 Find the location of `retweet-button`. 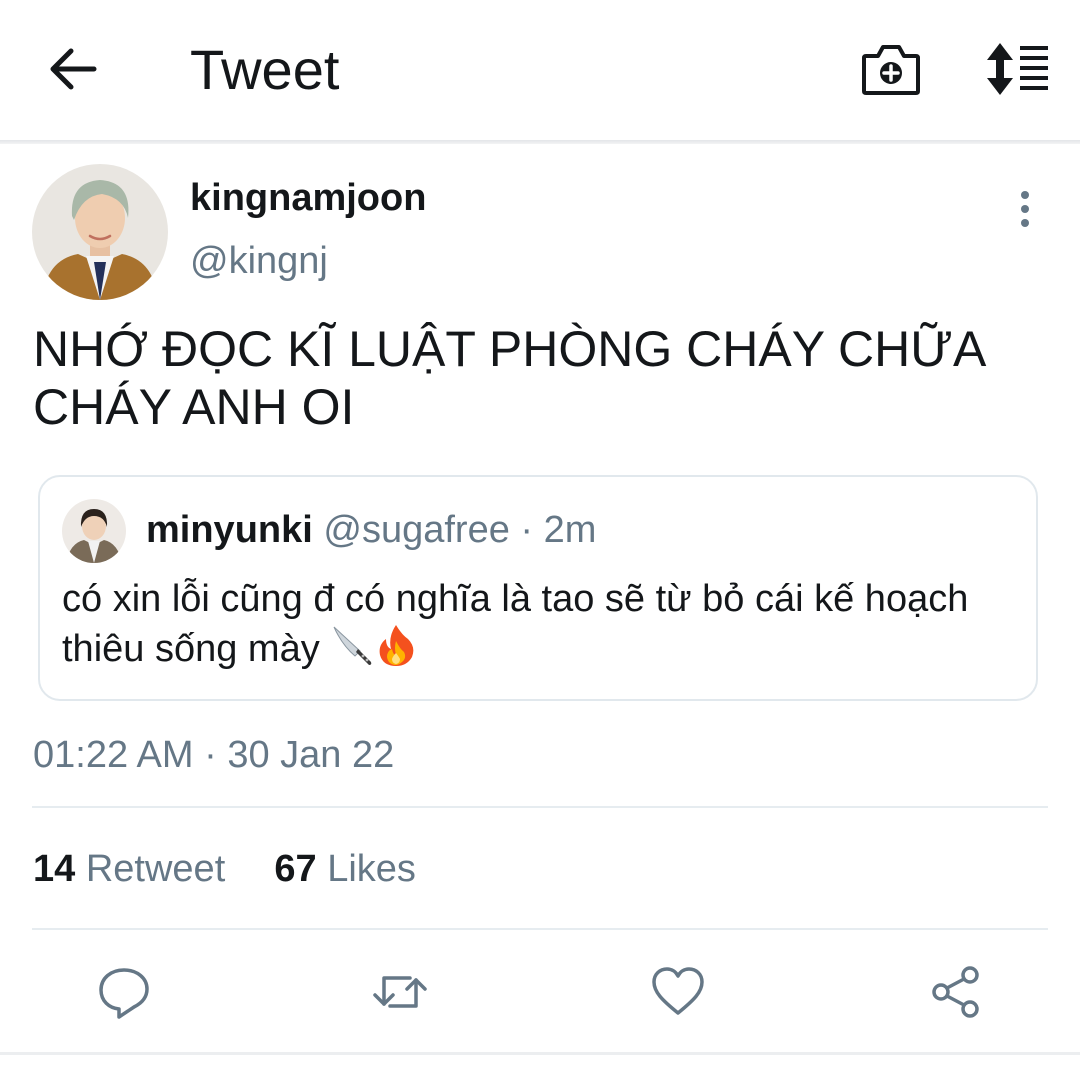

retweet-button is located at coordinates (400, 992).